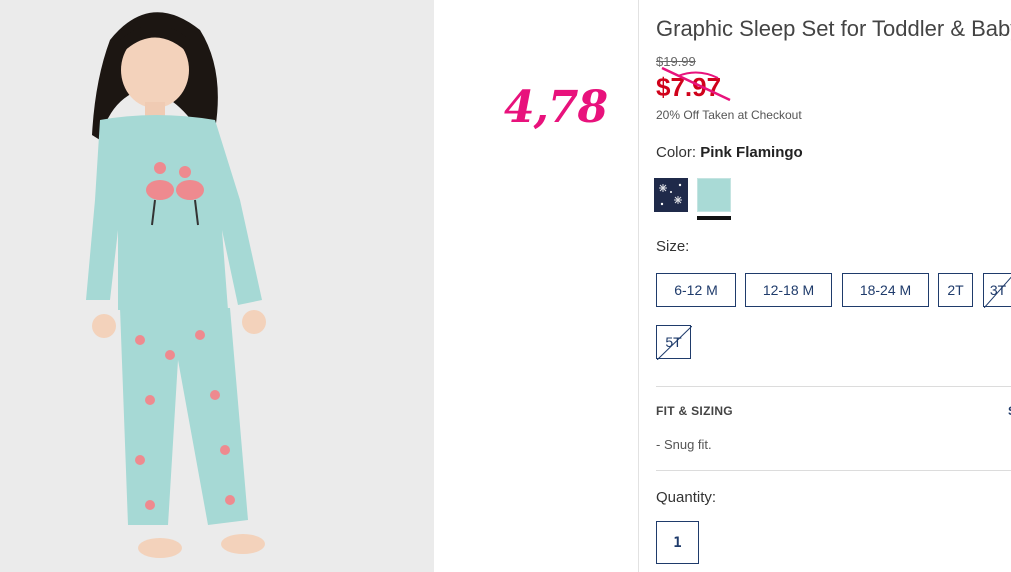 This screenshot has width=1011, height=572. What do you see at coordinates (955, 290) in the screenshot?
I see `size-option-2t: 2T` at bounding box center [955, 290].